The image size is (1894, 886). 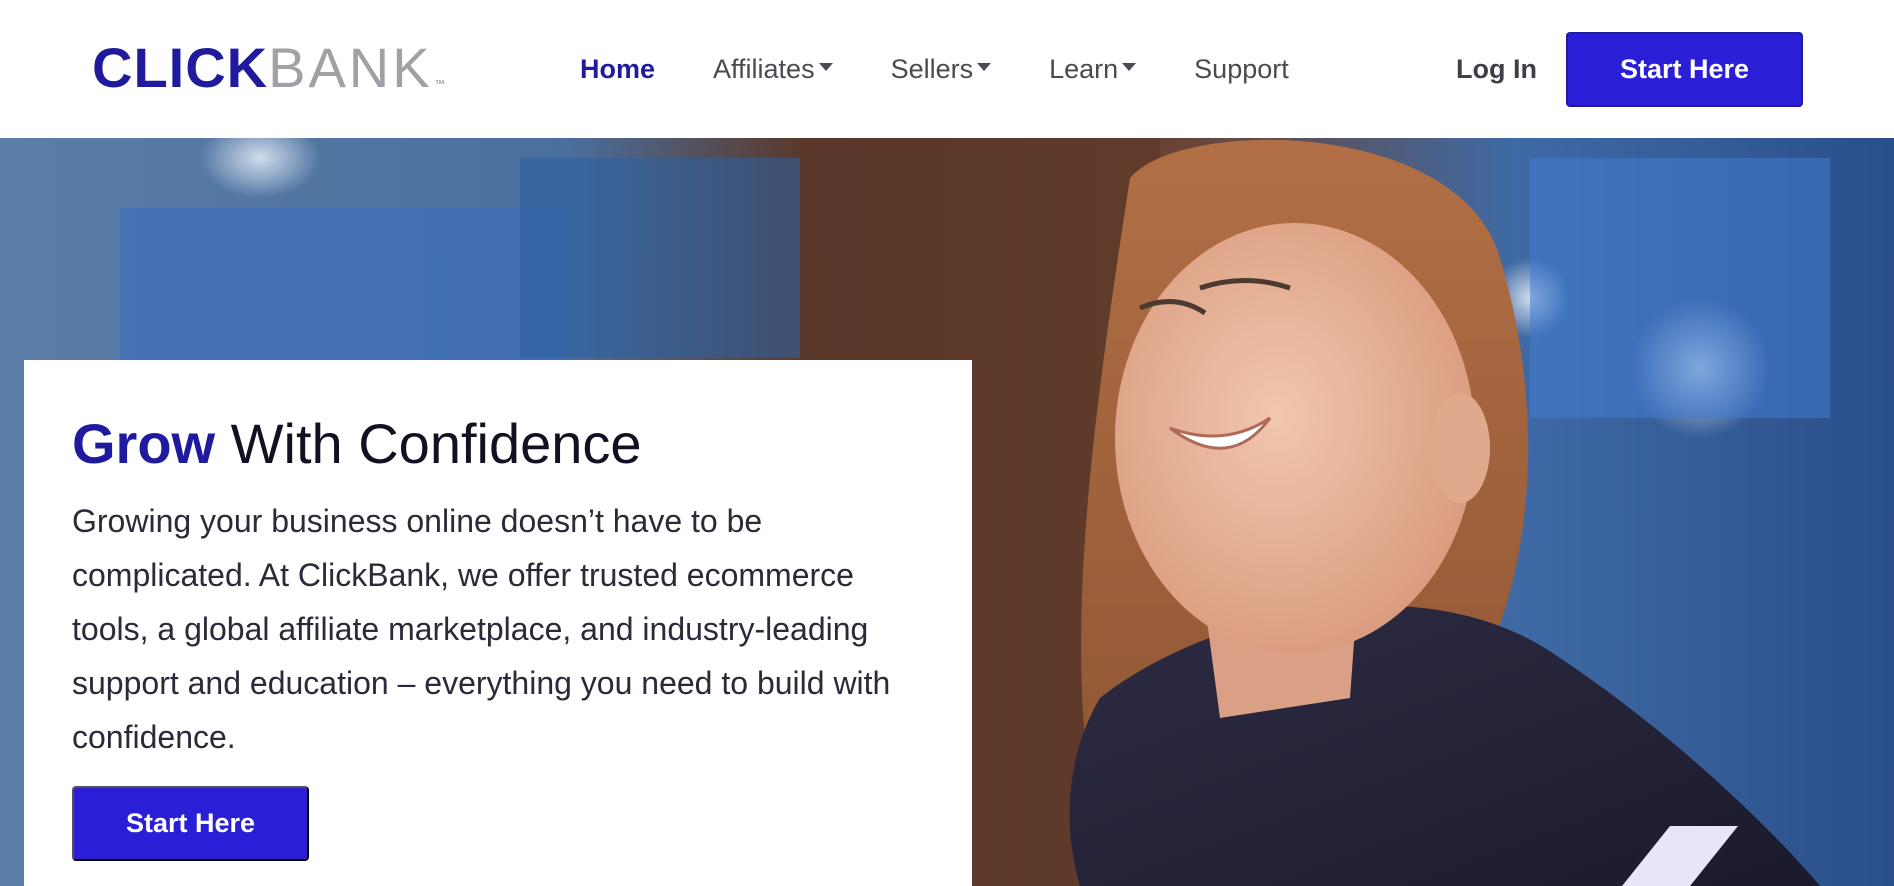 I want to click on logo-bank-text: BANK, so click(x=350, y=67).